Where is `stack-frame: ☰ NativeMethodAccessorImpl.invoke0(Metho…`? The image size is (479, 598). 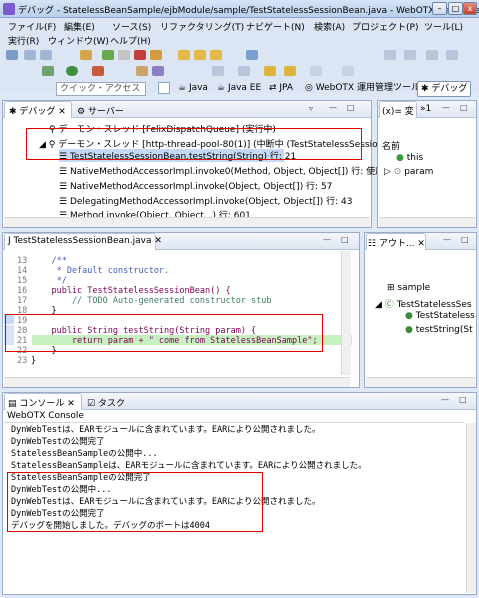 stack-frame: ☰ NativeMethodAccessorImpl.invoke0(Metho… is located at coordinates (226, 170).